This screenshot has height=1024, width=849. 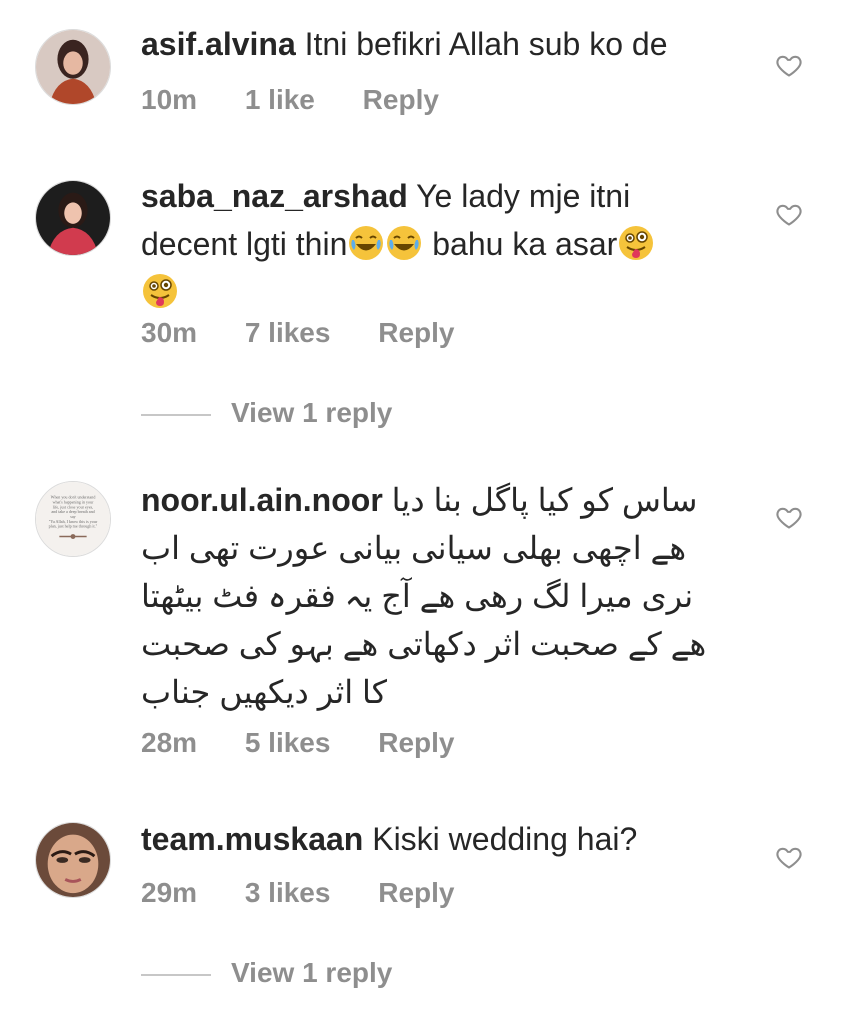 What do you see at coordinates (218, 44) in the screenshot?
I see `comment-username: asif.alvina` at bounding box center [218, 44].